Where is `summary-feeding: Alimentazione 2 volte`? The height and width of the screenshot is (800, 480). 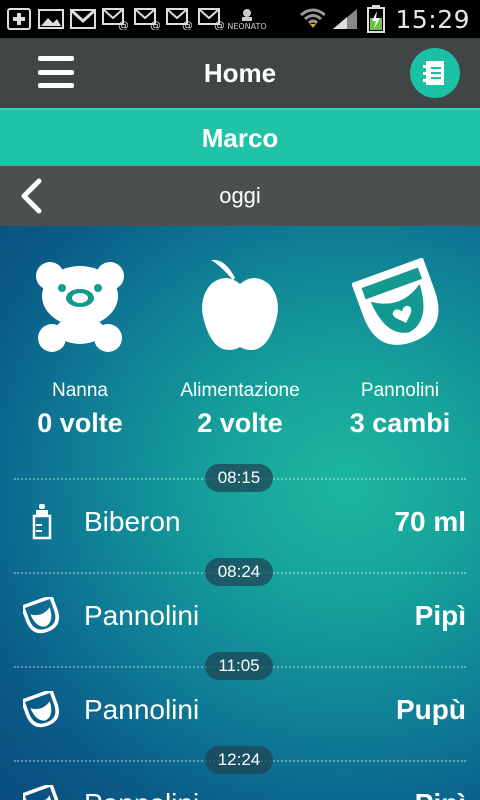
summary-feeding: Alimentazione 2 volte is located at coordinates (240, 347).